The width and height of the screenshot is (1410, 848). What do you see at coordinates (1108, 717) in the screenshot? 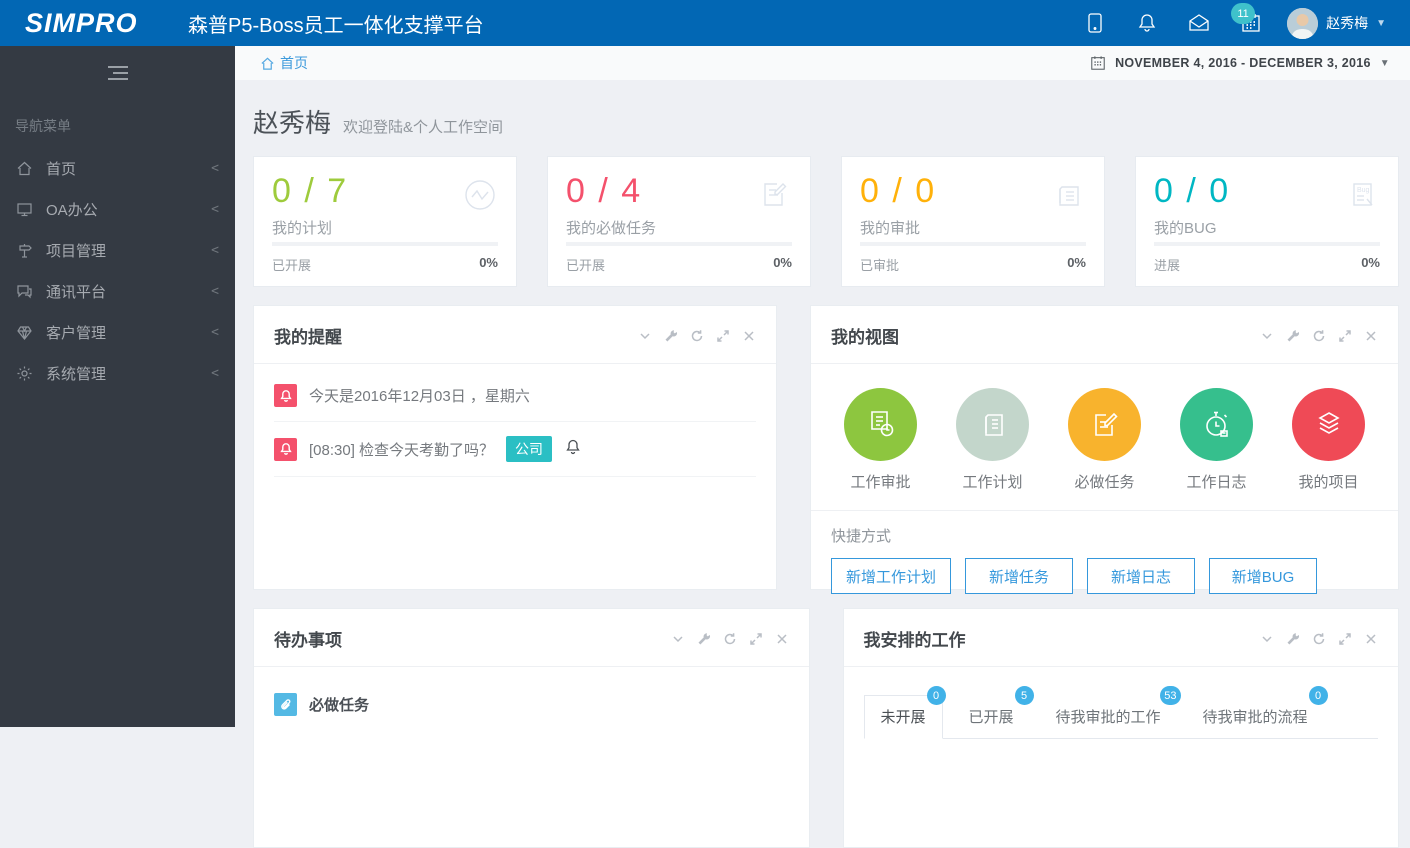
I see `tab-pending-work-approval: 待我审批的工作 53` at bounding box center [1108, 717].